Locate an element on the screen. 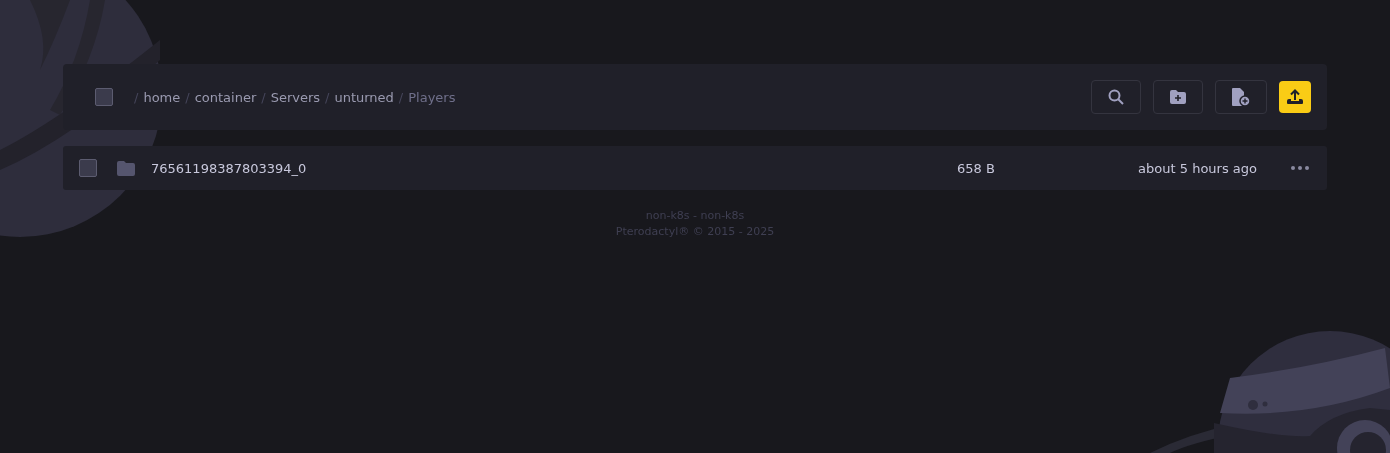 The height and width of the screenshot is (453, 1390). file-name: 76561198387803394_0 is located at coordinates (229, 168).